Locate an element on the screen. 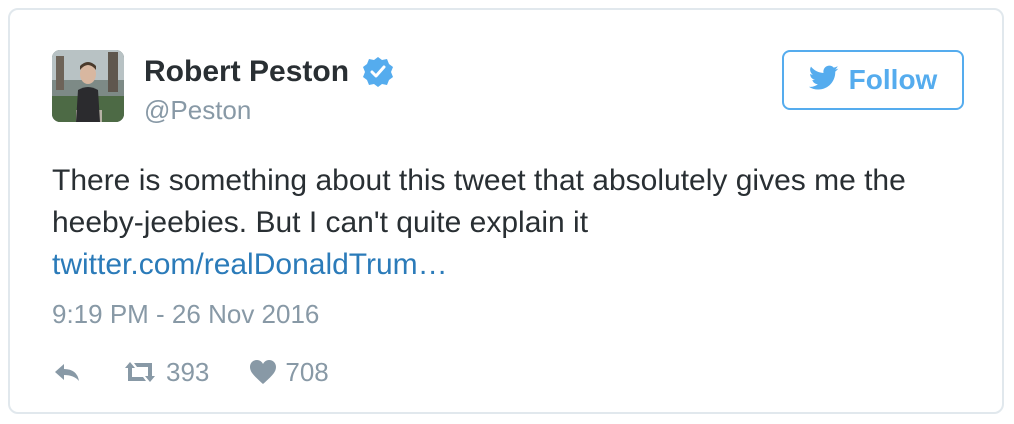 Image resolution: width=1014 pixels, height=424 pixels. follow-button: Follow is located at coordinates (873, 80).